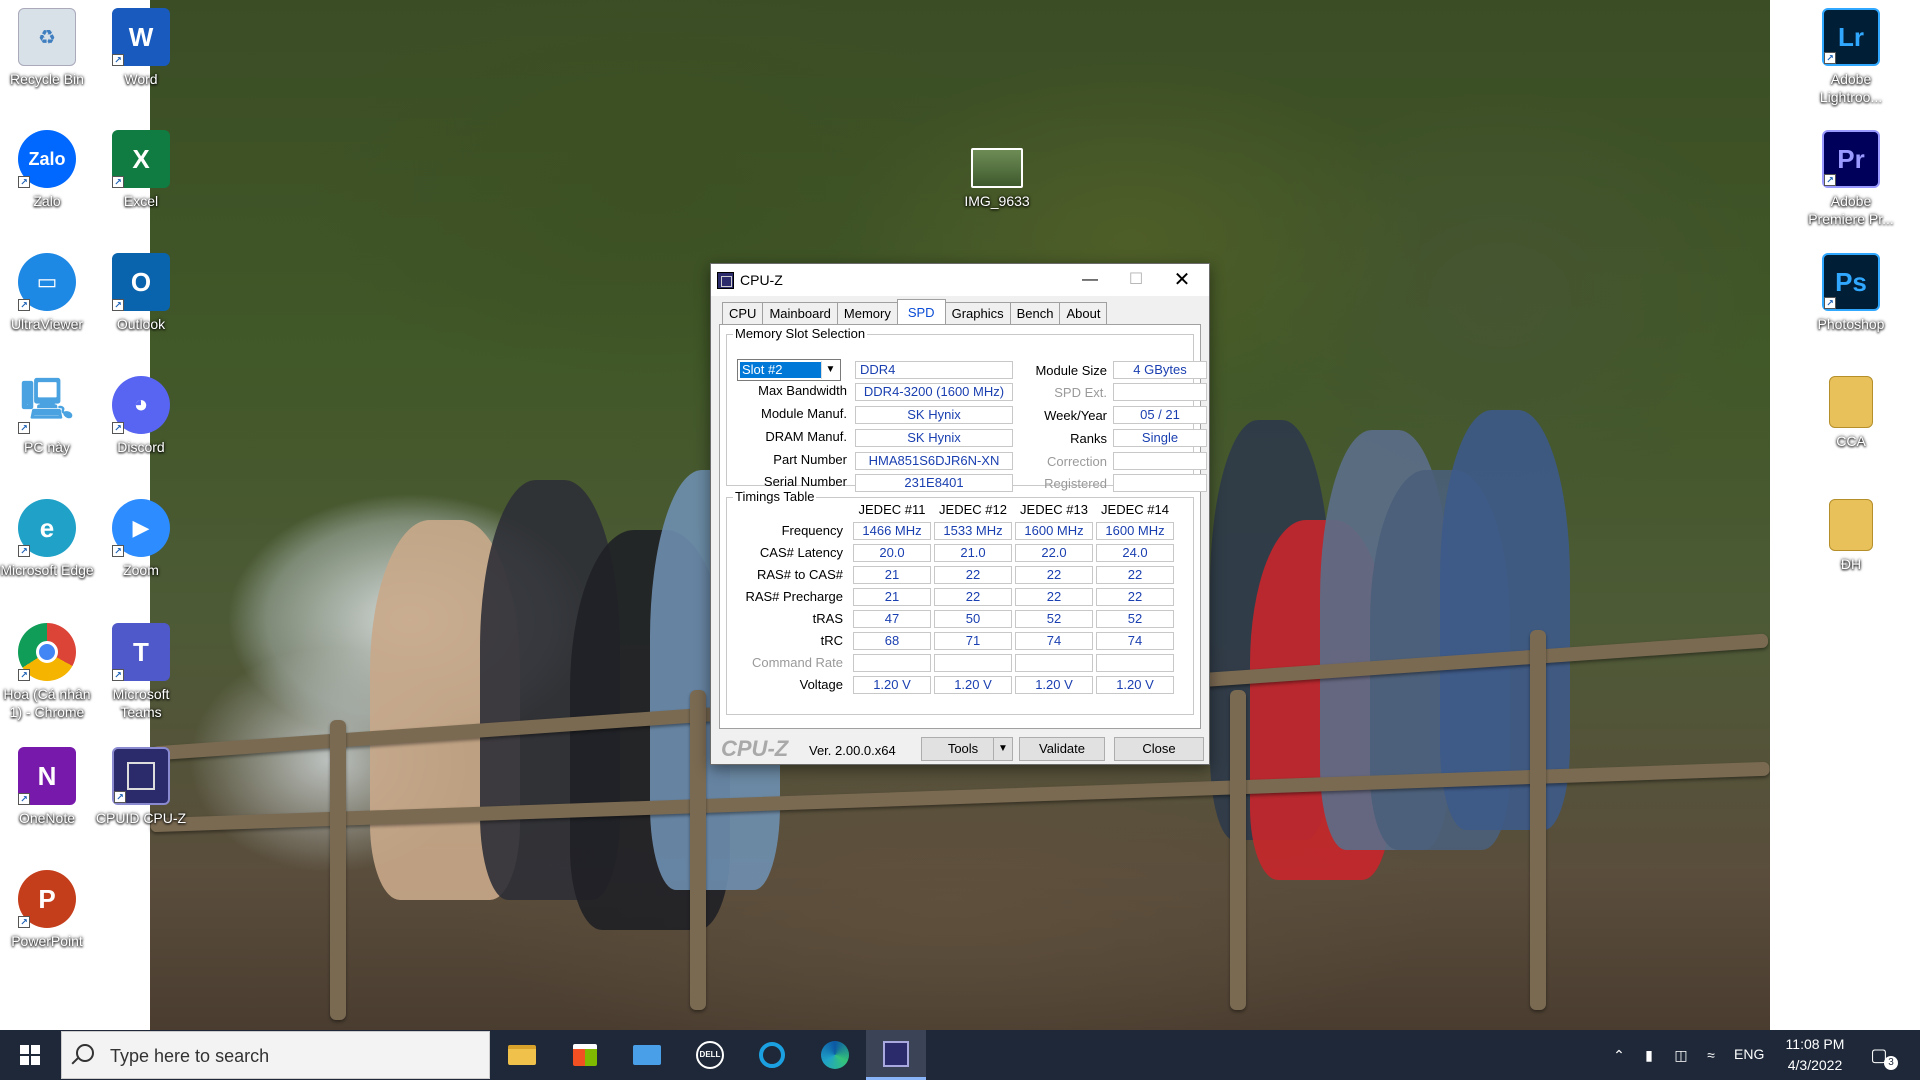 Image resolution: width=1920 pixels, height=1080 pixels. I want to click on timing-cell: 47, so click(892, 619).